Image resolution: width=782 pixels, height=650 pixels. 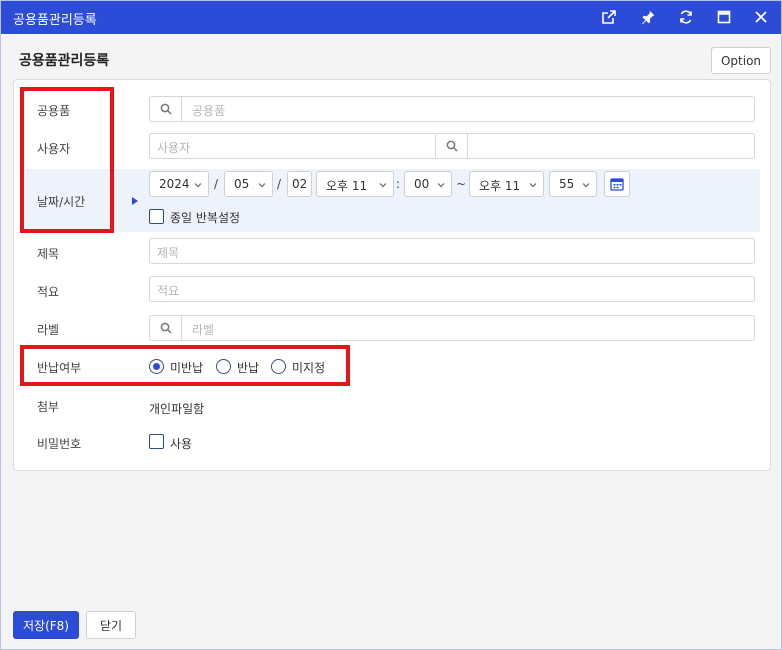 I want to click on option-button: Option, so click(x=741, y=60).